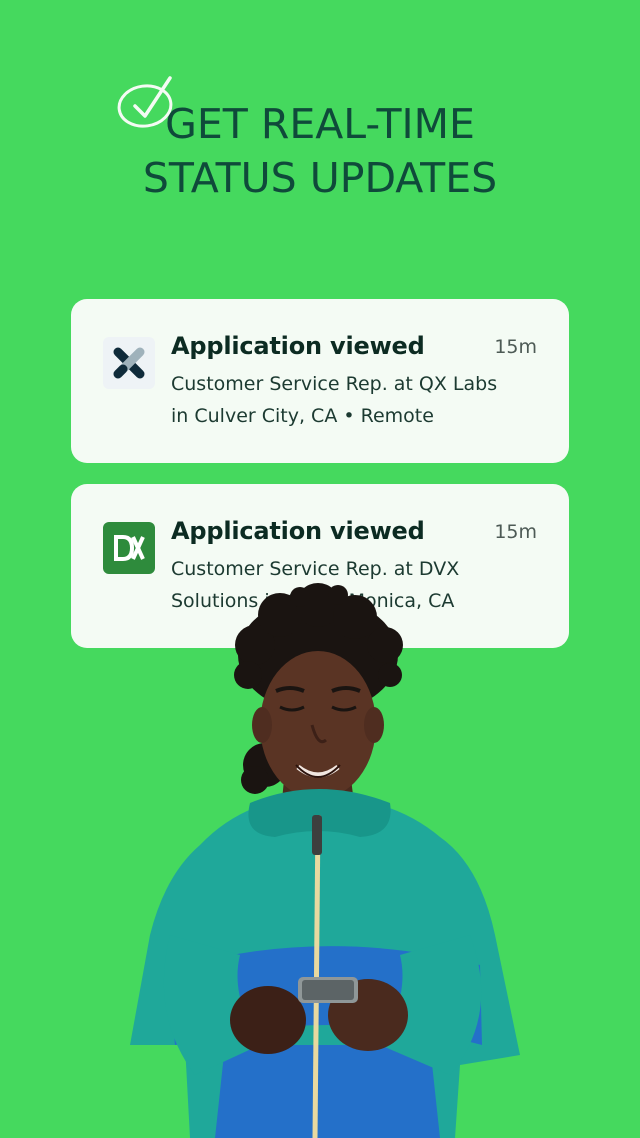 The image size is (640, 1138). Describe the element at coordinates (145, 102) in the screenshot. I see `check-circle-icon` at that location.